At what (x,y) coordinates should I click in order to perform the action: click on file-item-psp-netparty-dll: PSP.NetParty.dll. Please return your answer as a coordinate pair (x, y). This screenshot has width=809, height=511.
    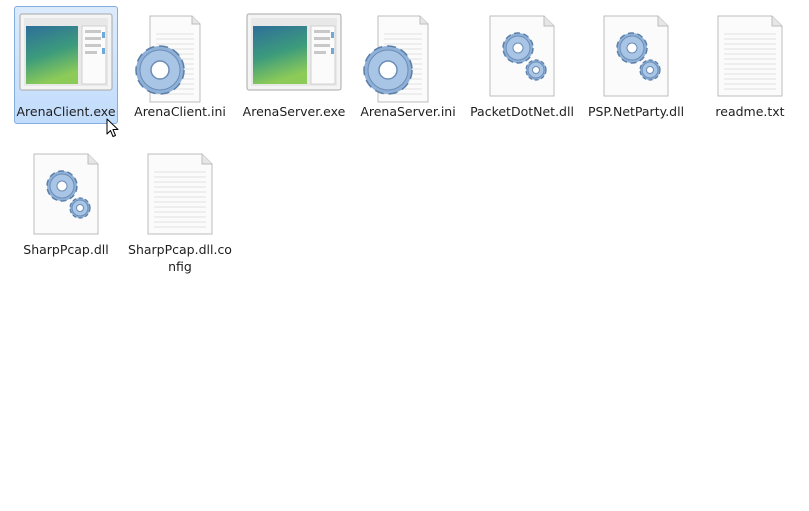
    Looking at the image, I should click on (636, 72).